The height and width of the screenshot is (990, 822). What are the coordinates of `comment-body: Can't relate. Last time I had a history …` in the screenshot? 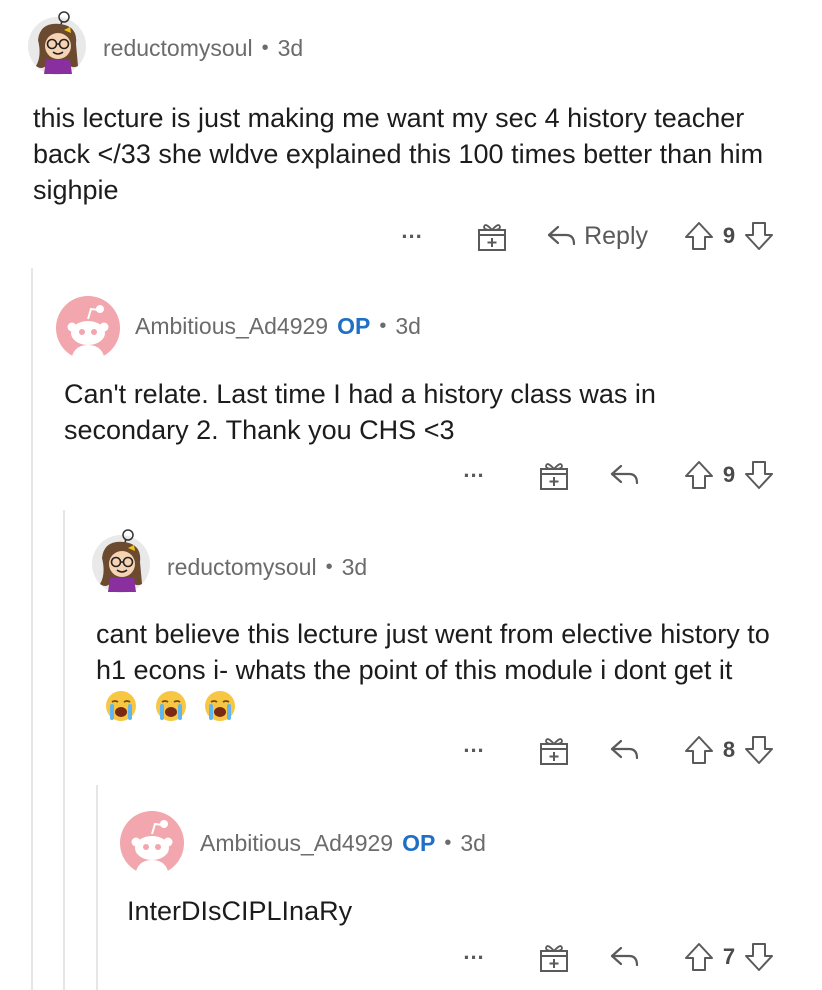 It's located at (360, 412).